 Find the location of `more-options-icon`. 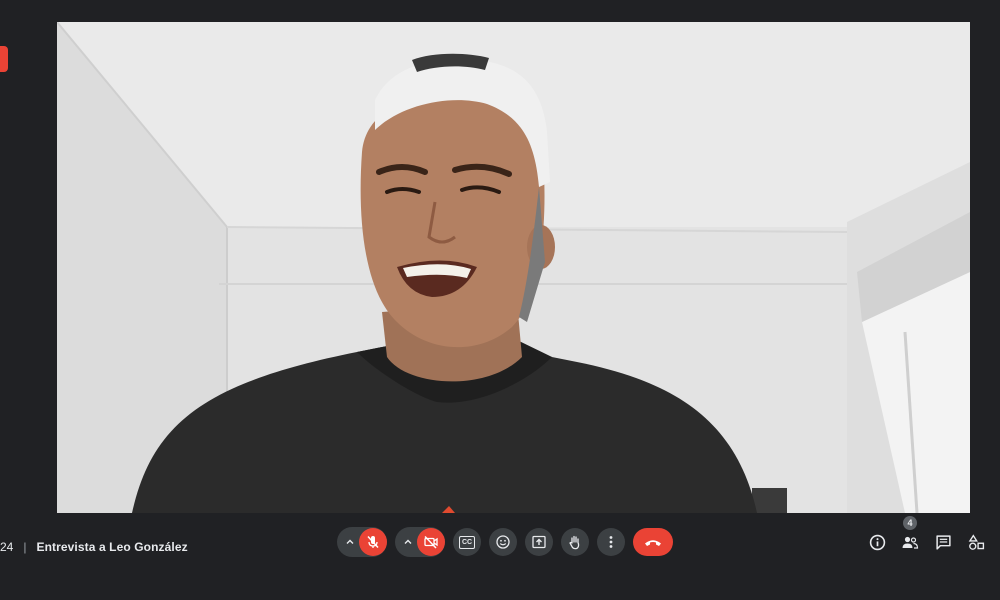

more-options-icon is located at coordinates (611, 542).